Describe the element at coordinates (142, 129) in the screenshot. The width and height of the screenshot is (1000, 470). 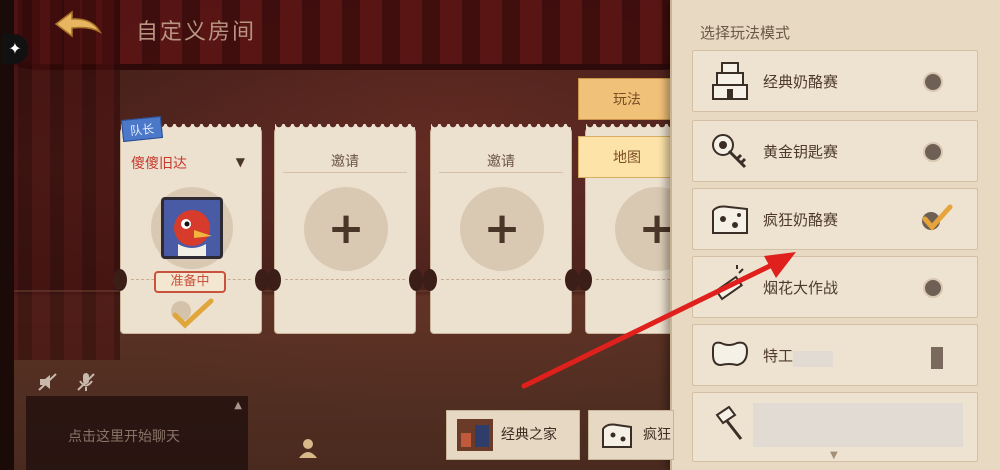
I see `captain-flag: 队长` at that location.